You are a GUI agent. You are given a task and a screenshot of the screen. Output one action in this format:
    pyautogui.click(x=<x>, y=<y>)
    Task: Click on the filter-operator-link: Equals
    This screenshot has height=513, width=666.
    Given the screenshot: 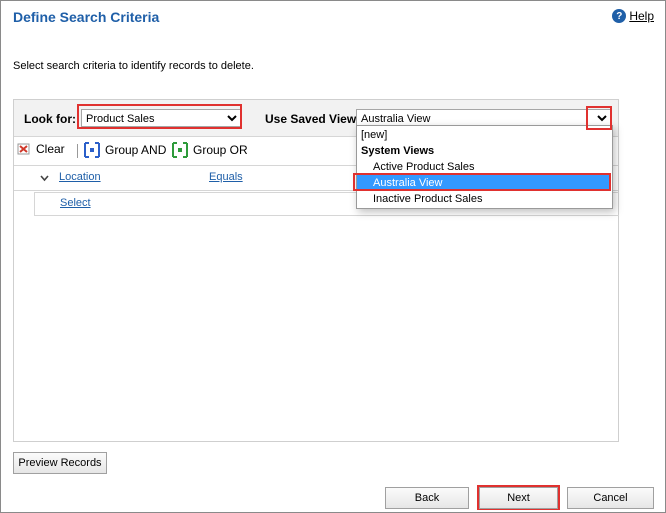 What is the action you would take?
    pyautogui.click(x=226, y=177)
    